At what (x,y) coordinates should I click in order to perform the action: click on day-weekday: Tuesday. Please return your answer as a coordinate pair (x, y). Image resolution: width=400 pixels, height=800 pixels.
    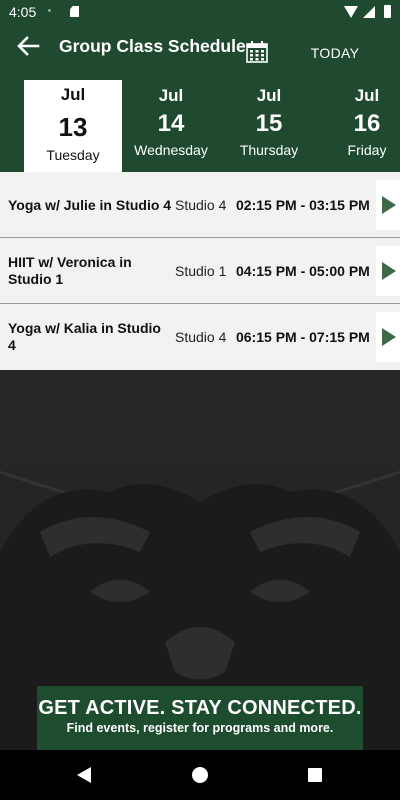
    Looking at the image, I should click on (73, 155).